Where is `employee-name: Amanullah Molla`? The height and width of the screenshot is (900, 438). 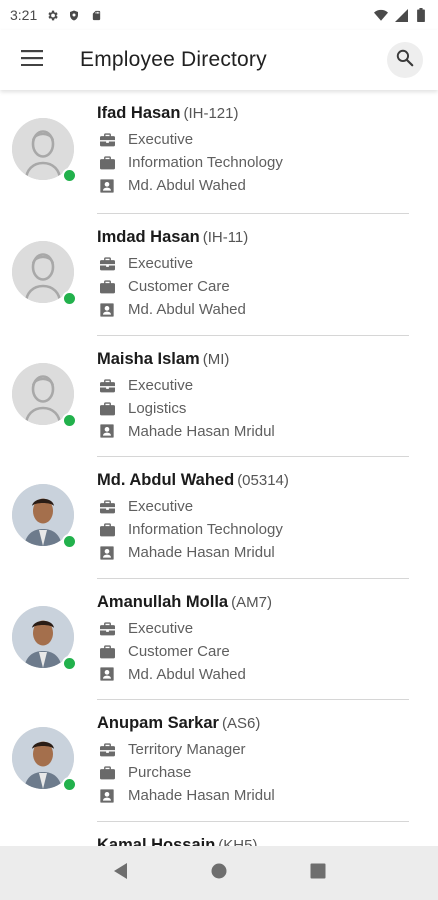 employee-name: Amanullah Molla is located at coordinates (163, 601).